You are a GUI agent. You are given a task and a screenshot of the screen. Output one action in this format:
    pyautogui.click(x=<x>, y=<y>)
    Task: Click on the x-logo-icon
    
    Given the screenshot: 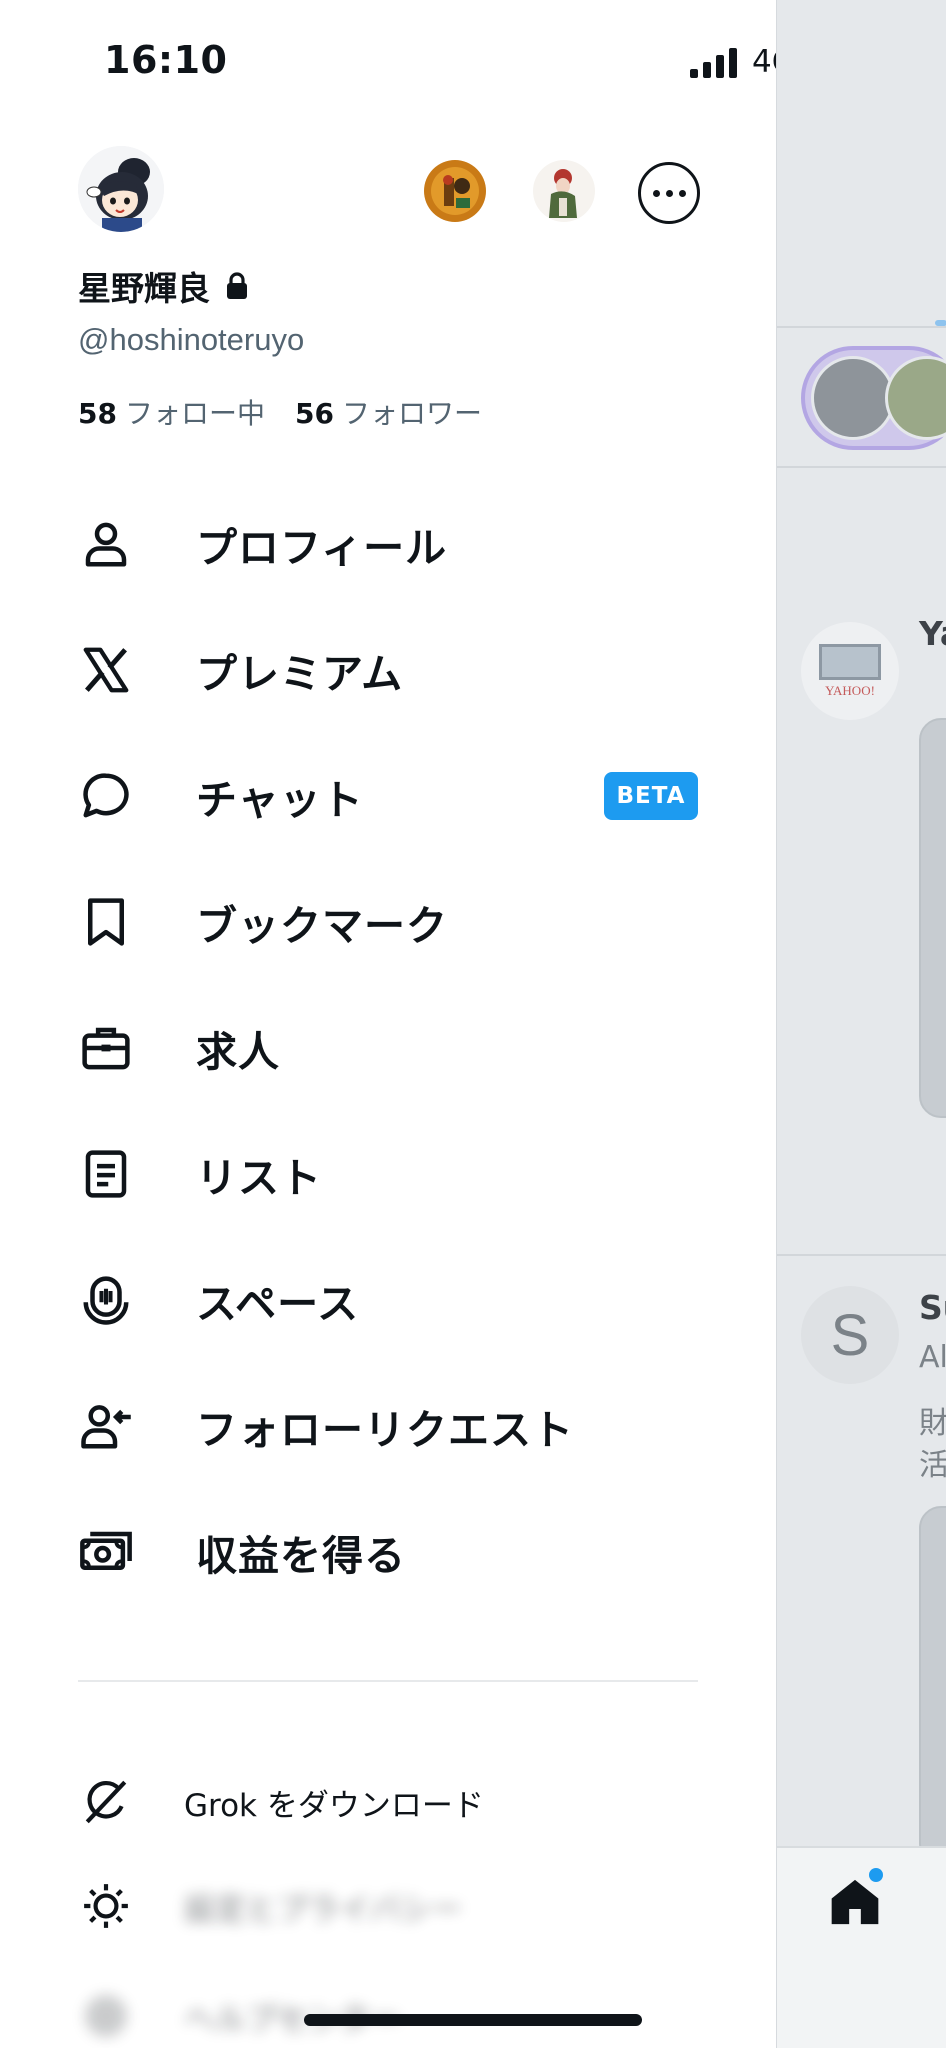 What is the action you would take?
    pyautogui.click(x=106, y=670)
    